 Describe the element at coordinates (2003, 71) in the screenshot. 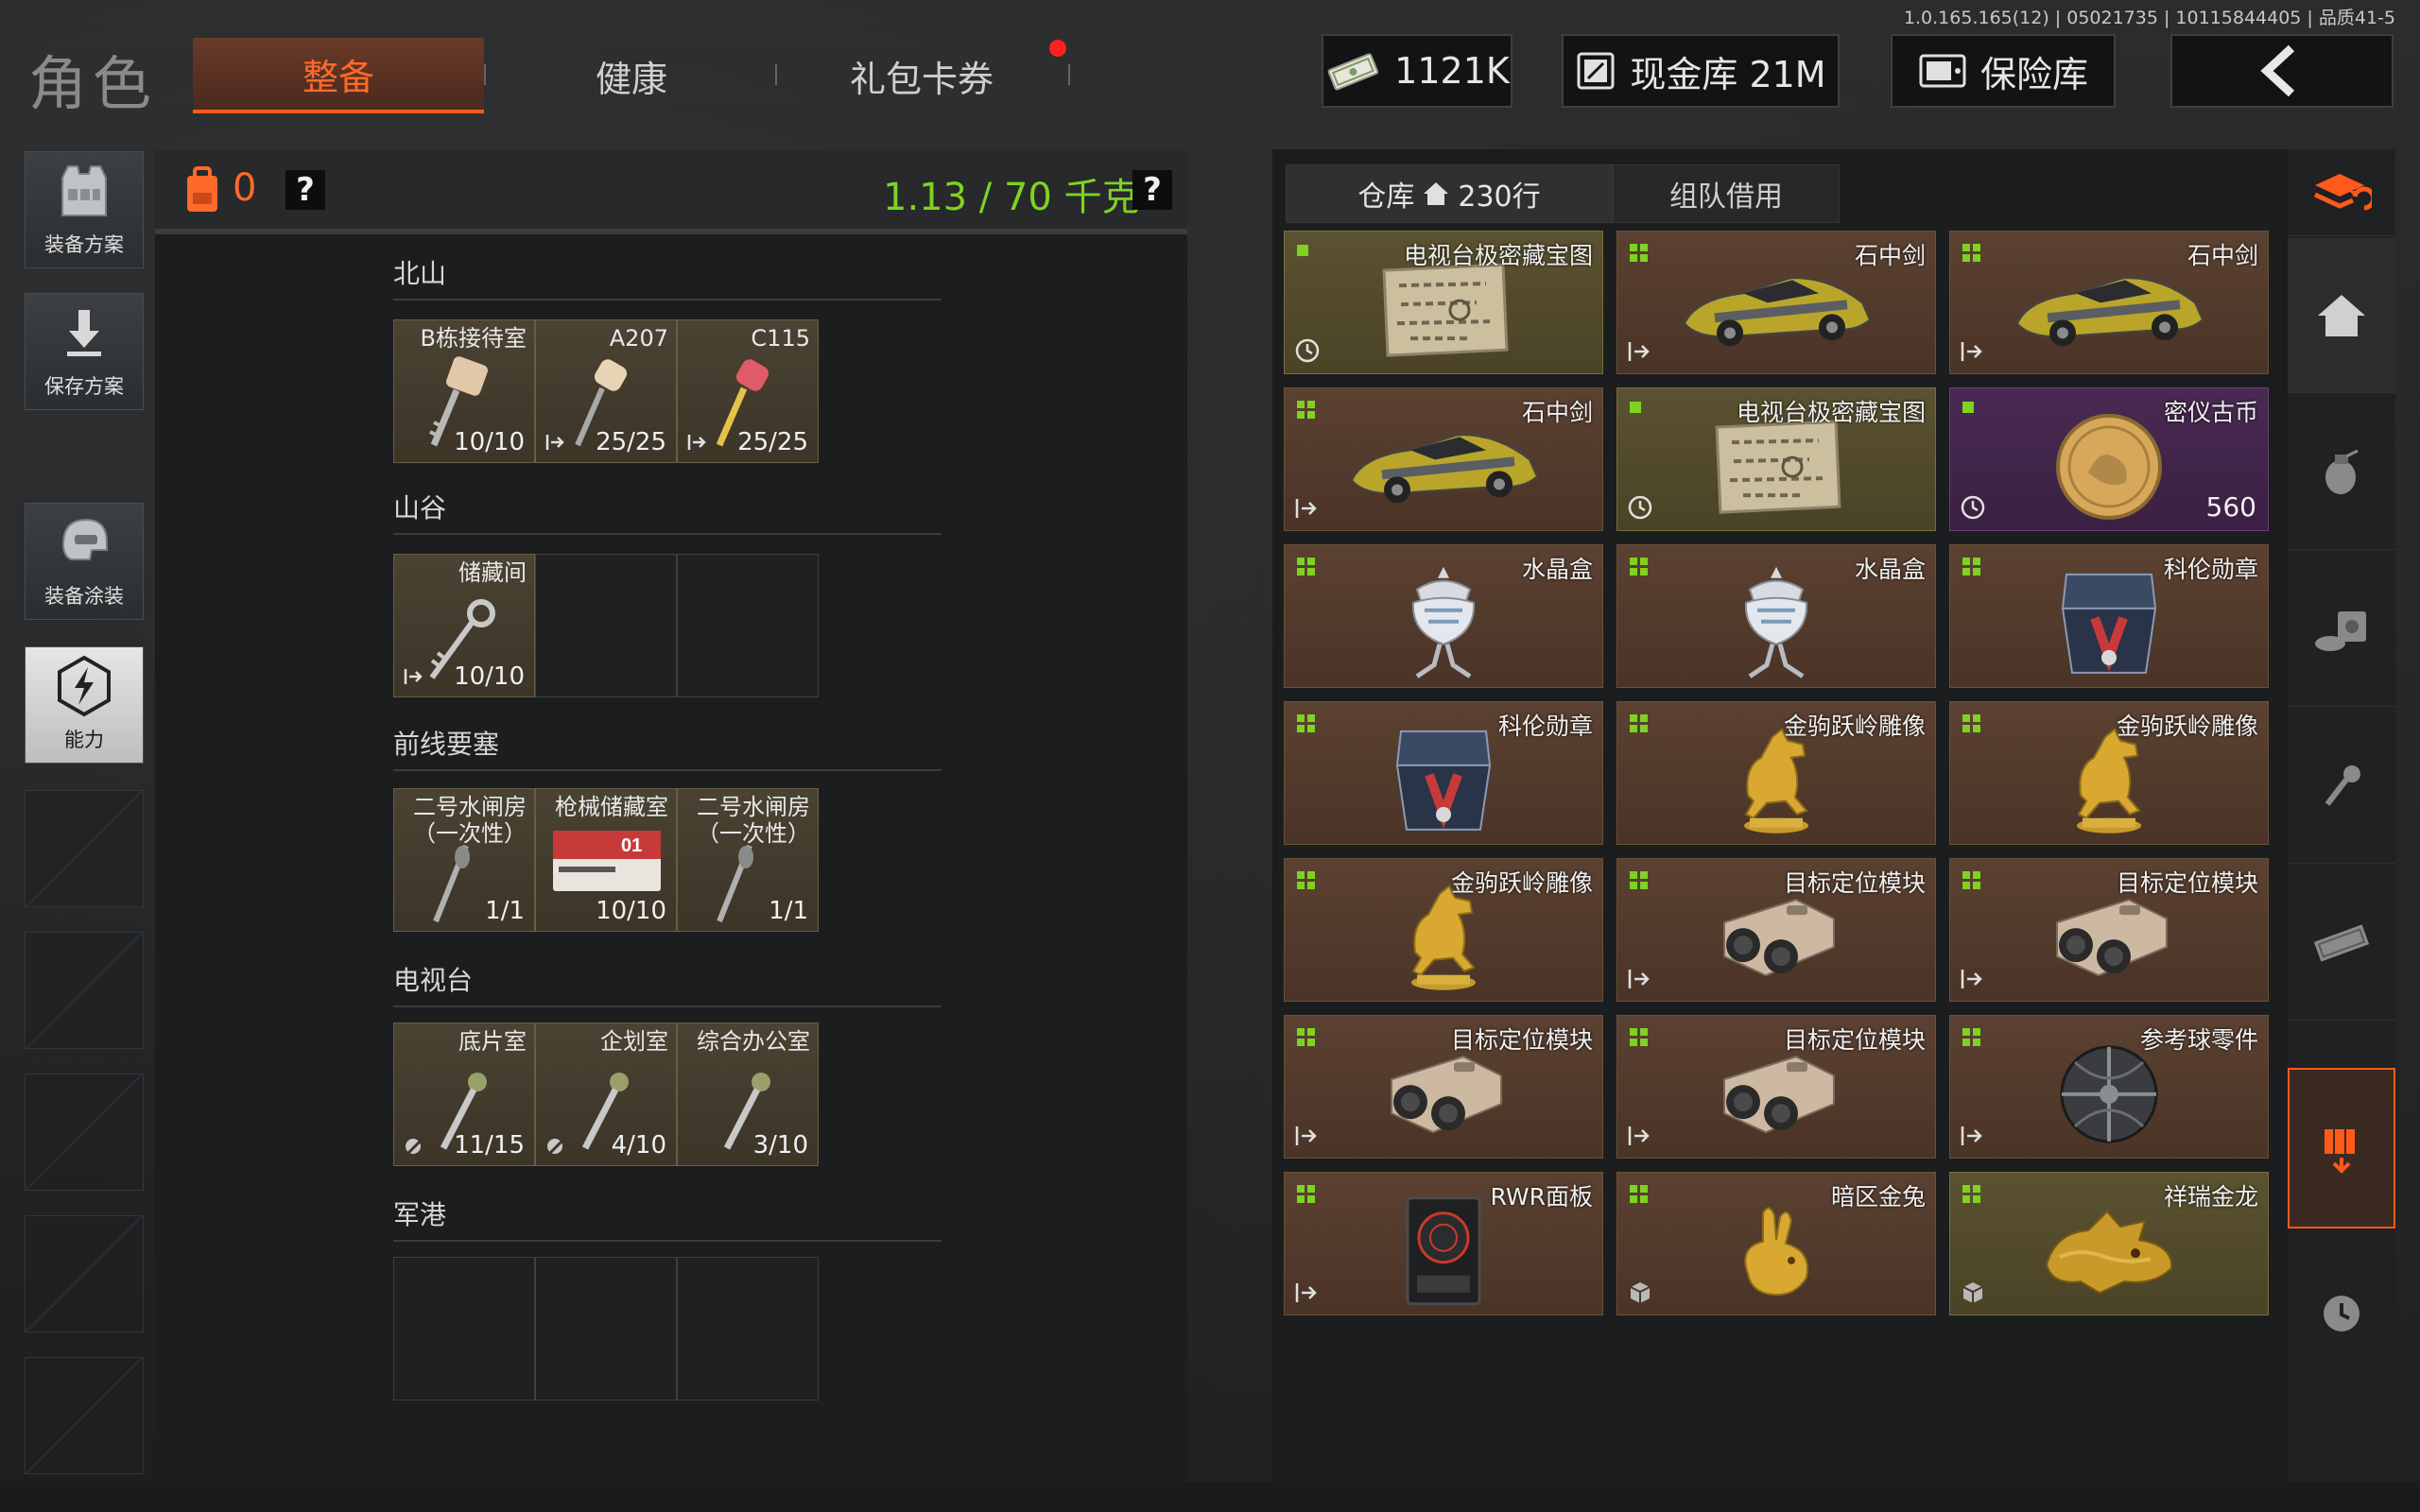

I see `safe-button: 保险库` at that location.